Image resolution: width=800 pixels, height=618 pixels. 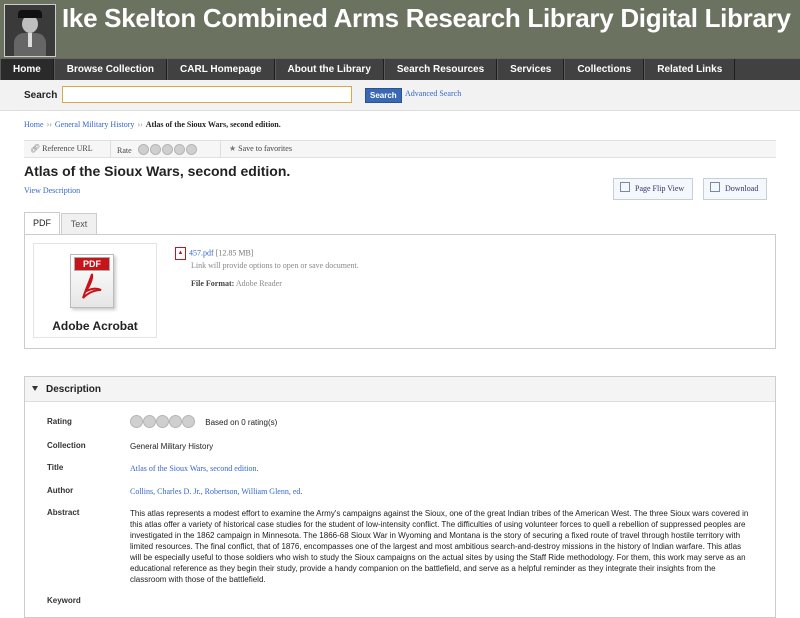 What do you see at coordinates (213, 124) in the screenshot?
I see `breadcrumb-current: Atlas of the Sioux Wars, second edition.` at bounding box center [213, 124].